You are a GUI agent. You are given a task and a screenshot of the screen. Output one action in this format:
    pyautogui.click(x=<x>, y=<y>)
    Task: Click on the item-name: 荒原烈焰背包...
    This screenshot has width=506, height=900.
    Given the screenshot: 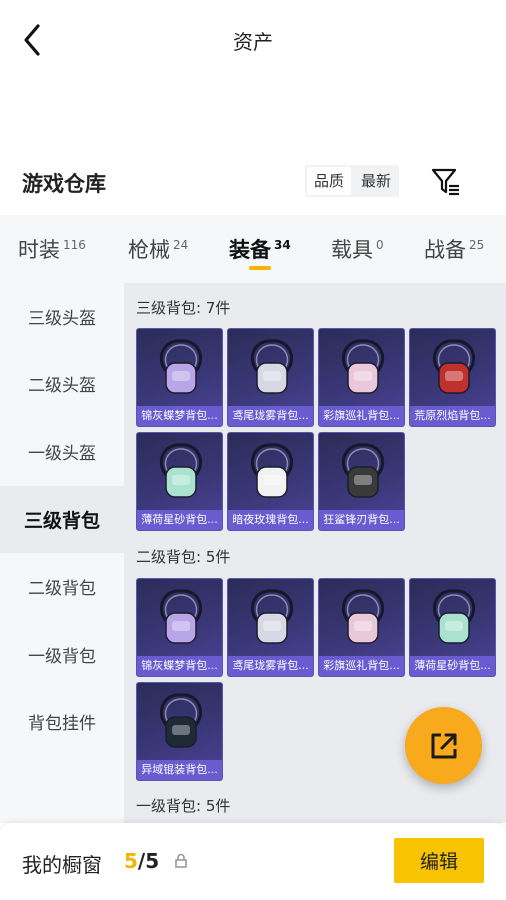 What is the action you would take?
    pyautogui.click(x=452, y=416)
    